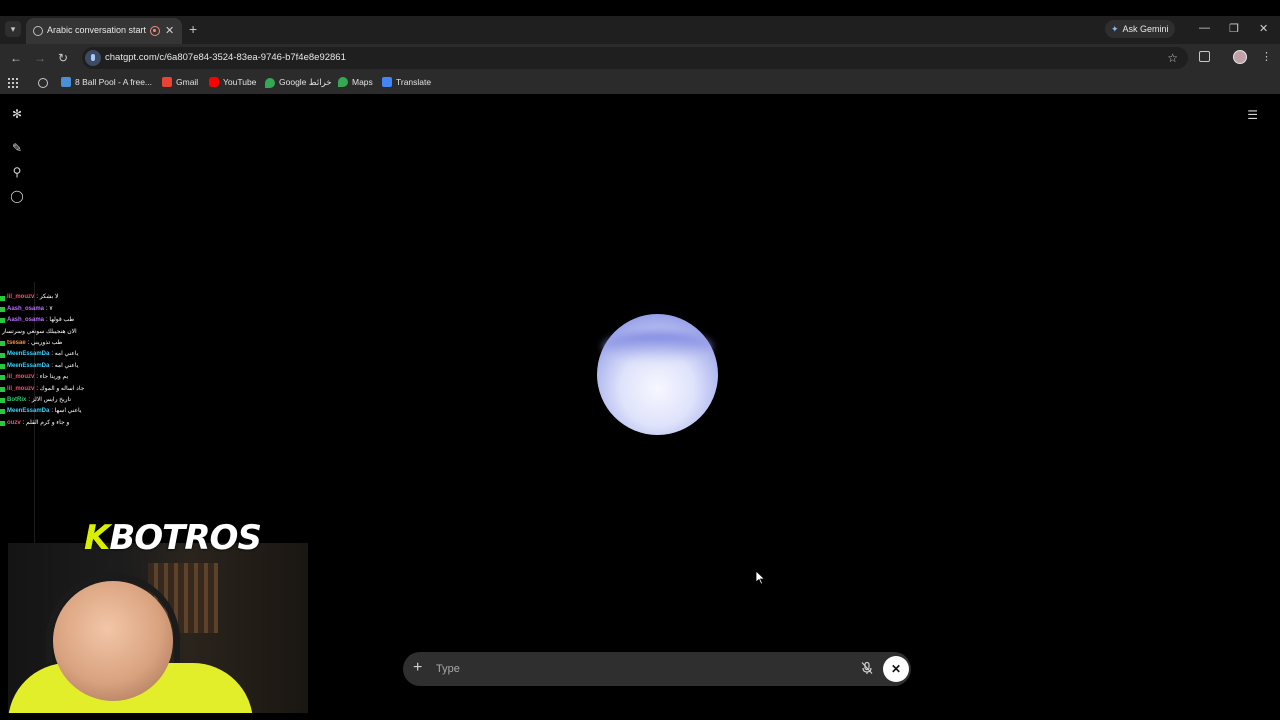 This screenshot has width=1280, height=720. I want to click on ask-gemini-button: ✦ Ask Gemini, so click(1140, 29).